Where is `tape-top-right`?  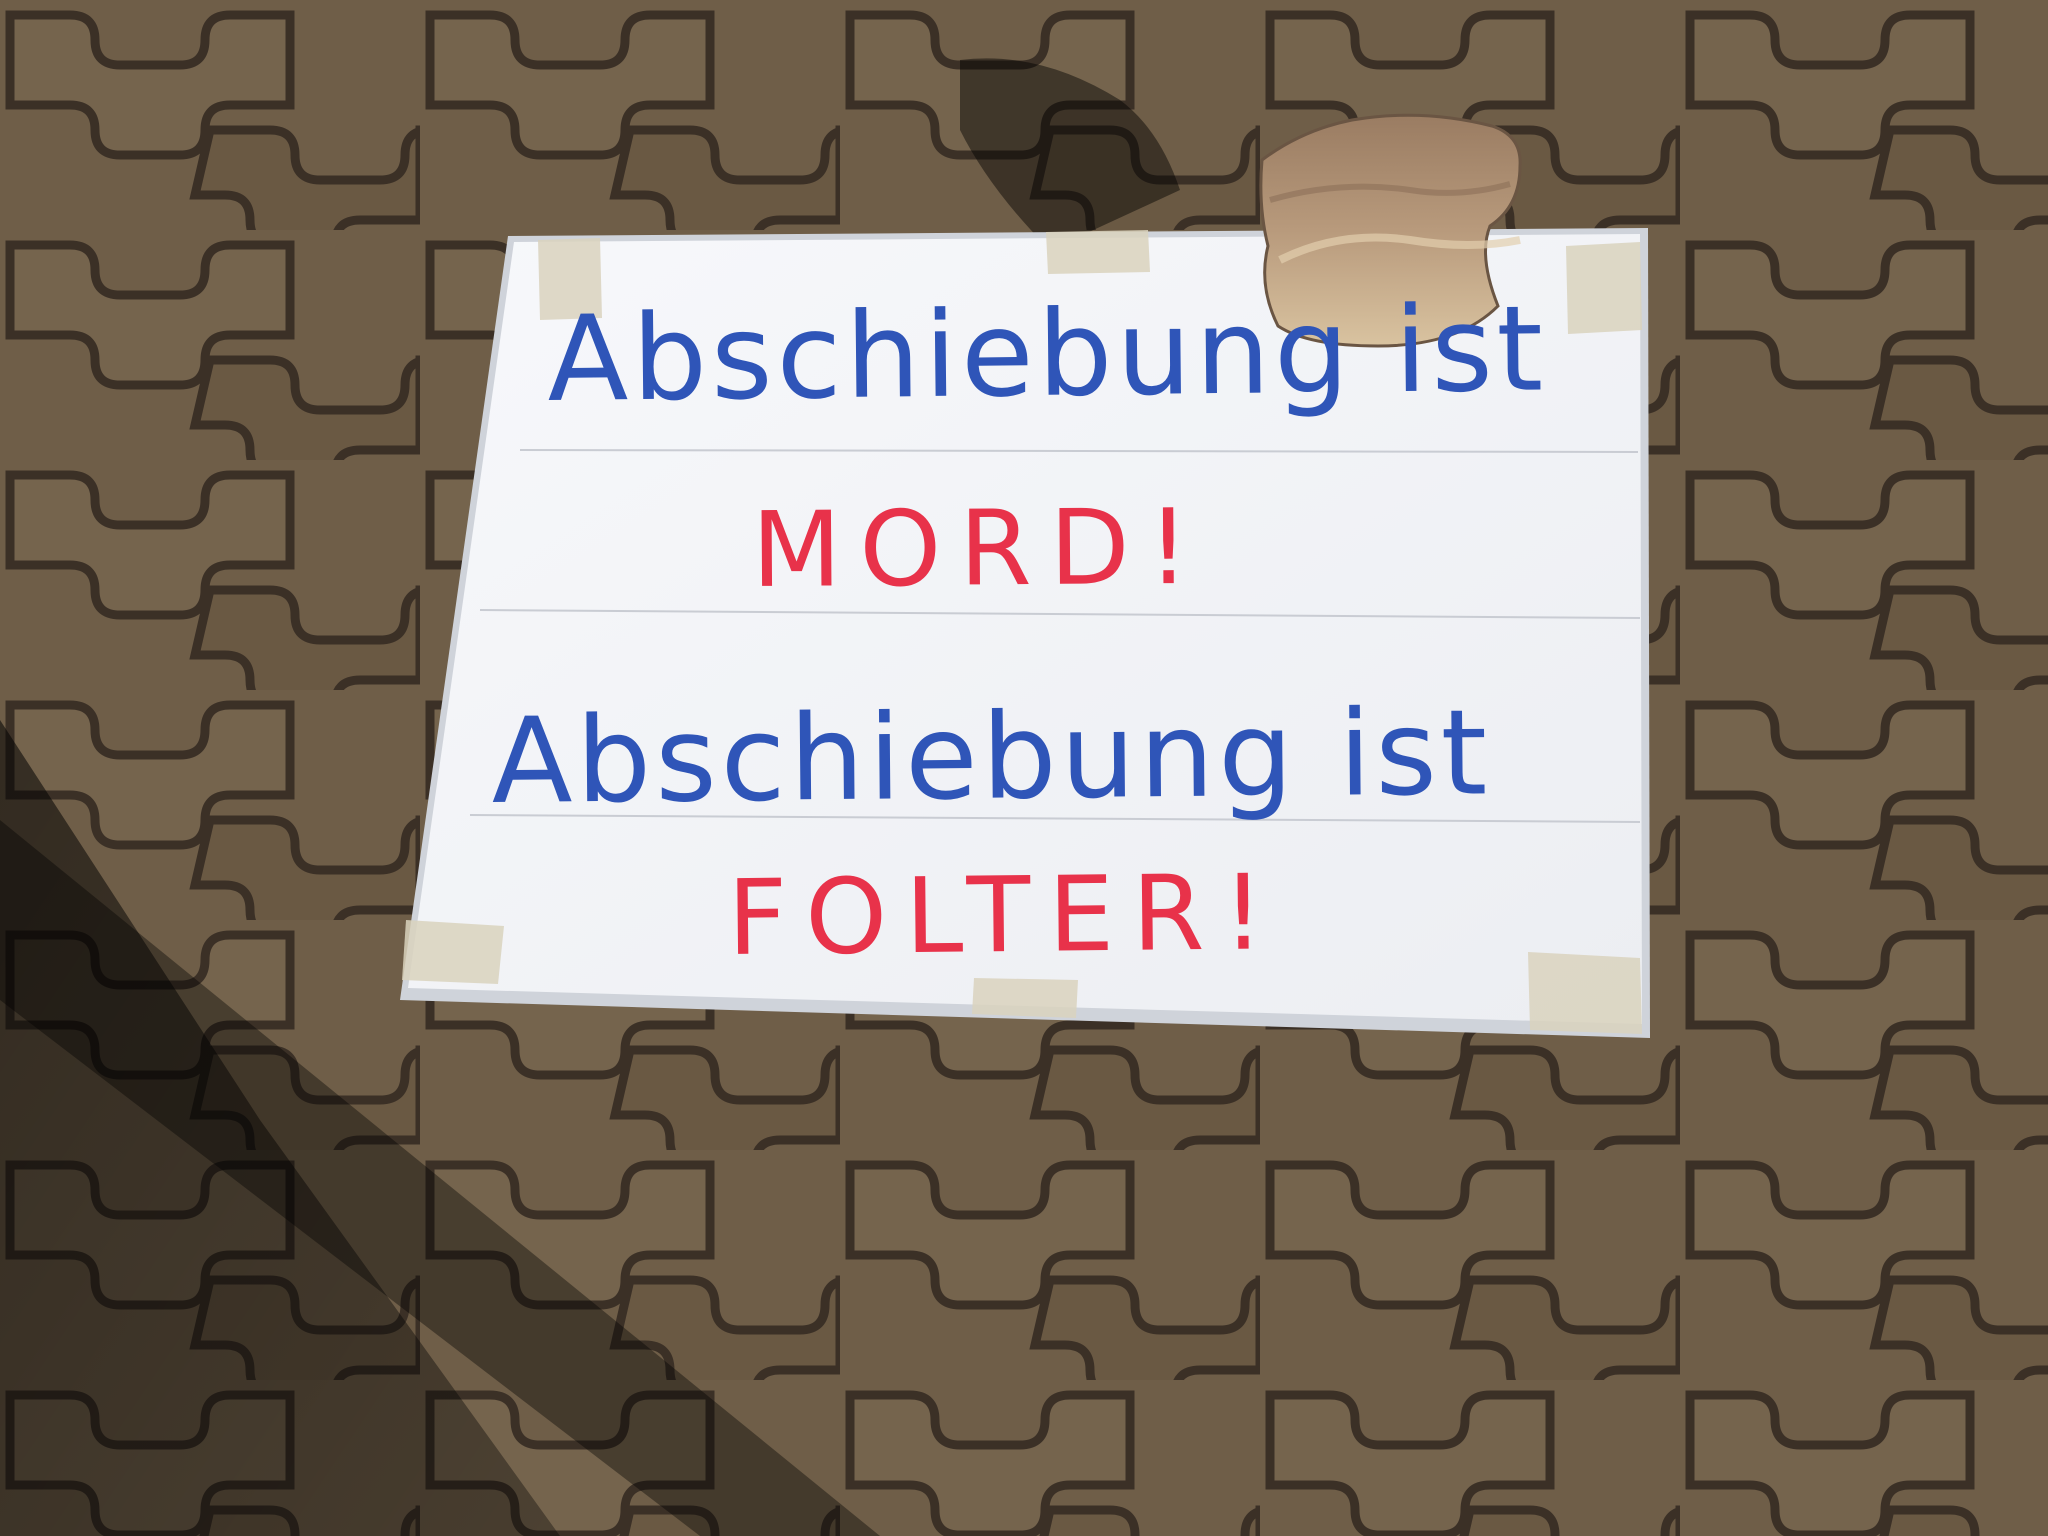
tape-top-right is located at coordinates (1604, 288).